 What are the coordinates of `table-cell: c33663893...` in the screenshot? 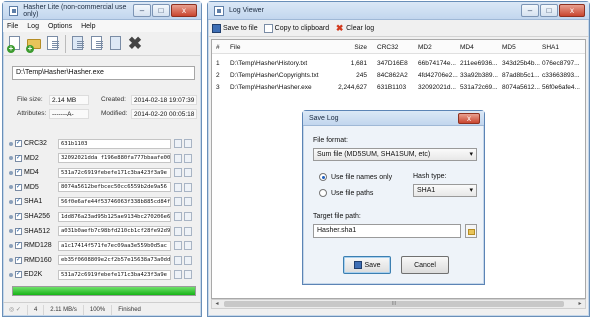 It's located at (563, 75).